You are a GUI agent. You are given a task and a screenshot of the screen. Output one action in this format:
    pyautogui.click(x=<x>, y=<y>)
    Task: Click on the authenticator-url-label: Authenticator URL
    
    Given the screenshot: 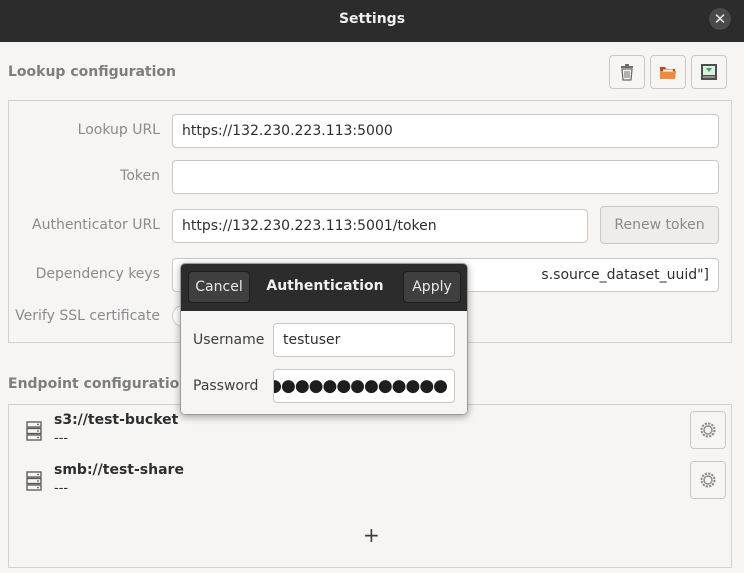 What is the action you would take?
    pyautogui.click(x=96, y=225)
    